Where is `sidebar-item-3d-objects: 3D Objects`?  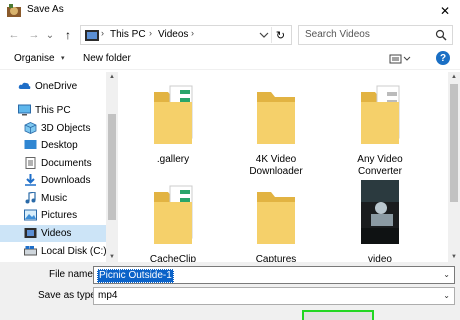 sidebar-item-3d-objects: 3D Objects is located at coordinates (53, 128).